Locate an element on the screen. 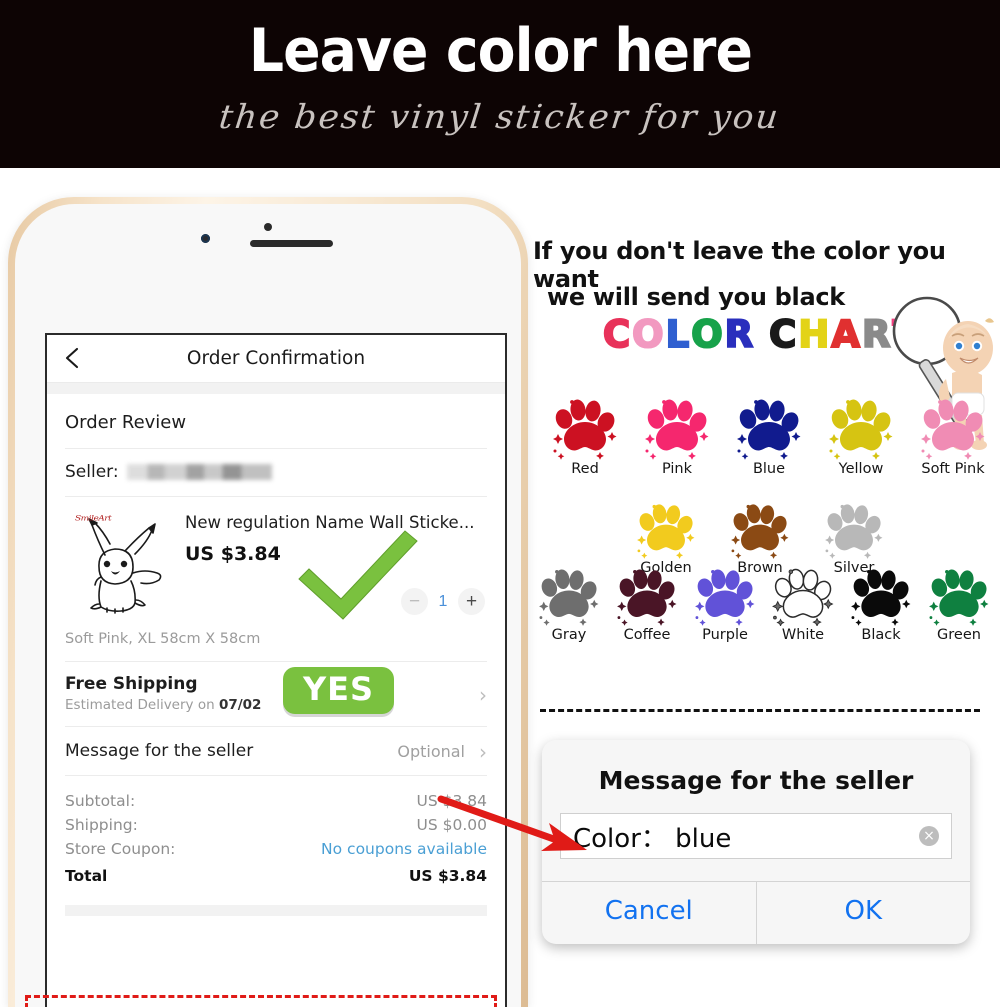  color-row-1: Red Pink Blue Yellow Soft Pink is located at coordinates (769, 437).